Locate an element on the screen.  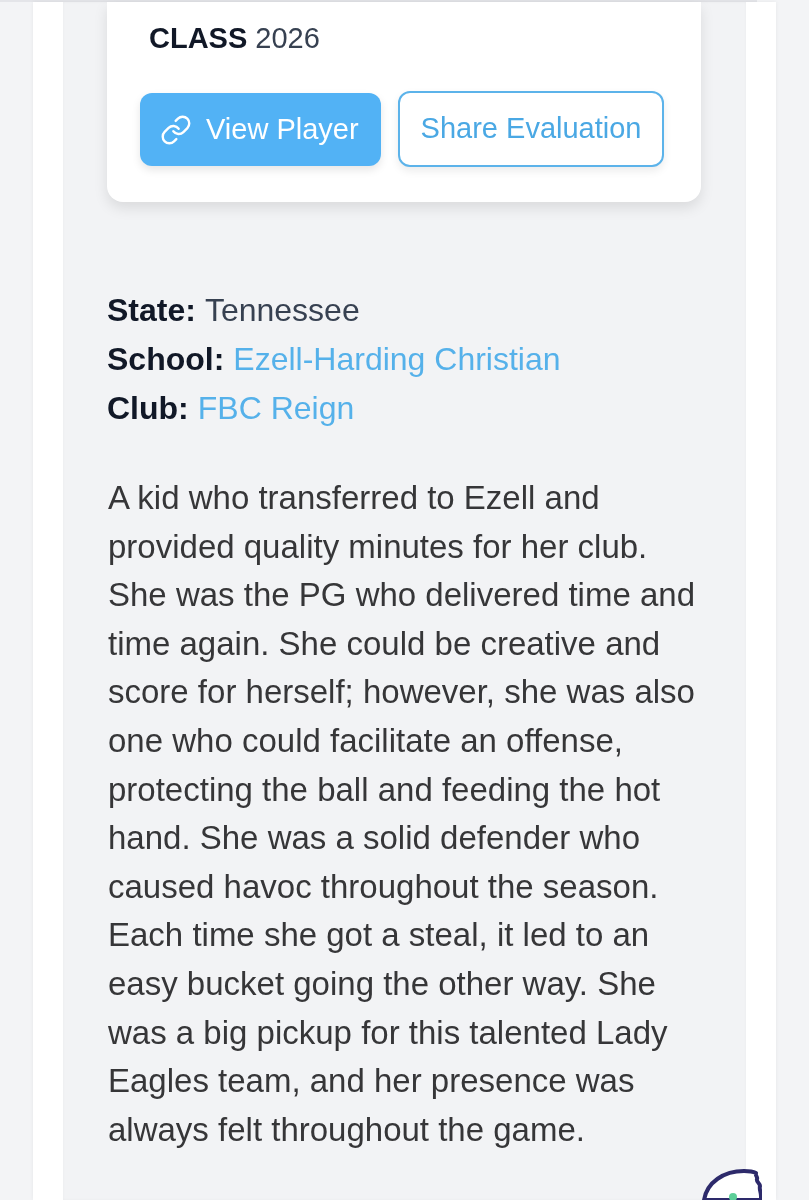
link-icon is located at coordinates (176, 129).